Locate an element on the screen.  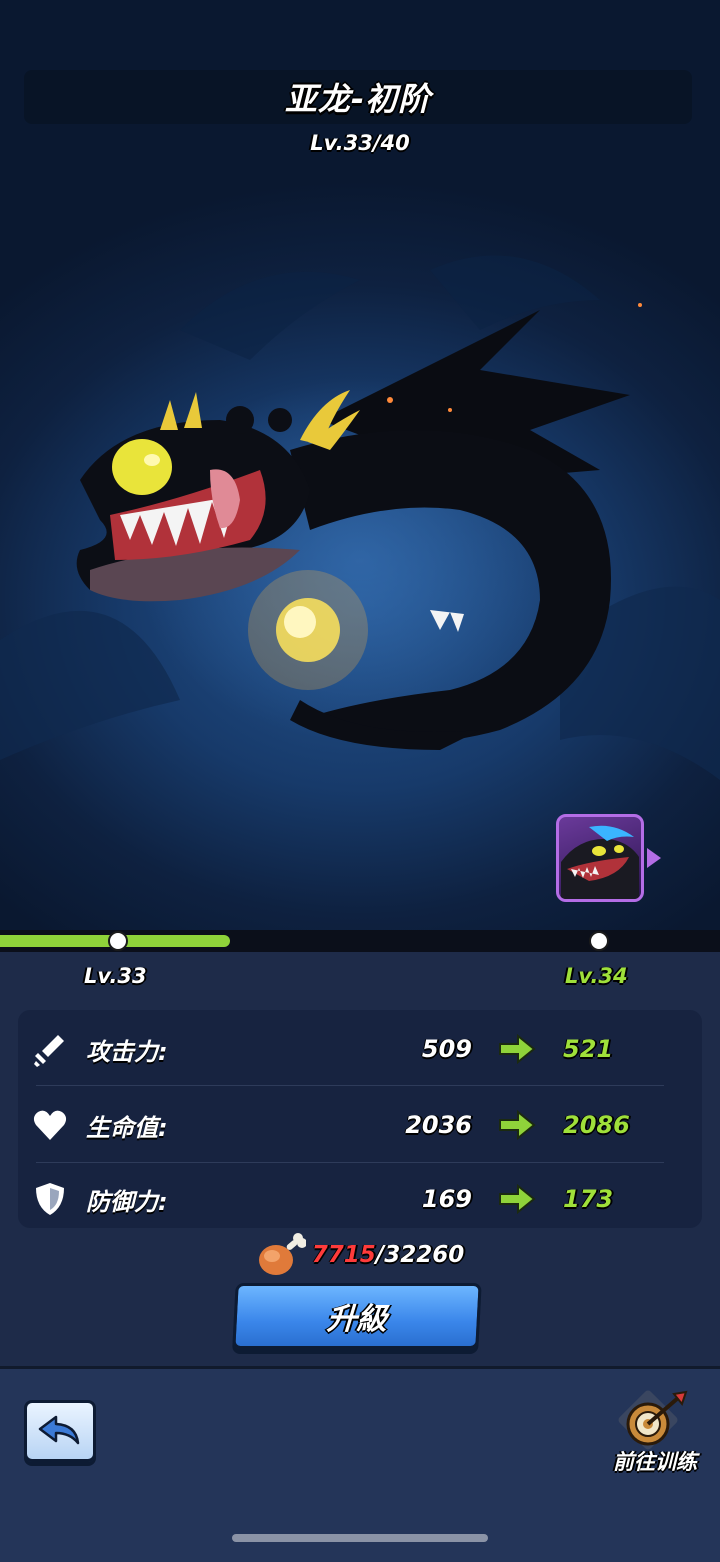
upgrade-button: 升級 is located at coordinates (357, 1316).